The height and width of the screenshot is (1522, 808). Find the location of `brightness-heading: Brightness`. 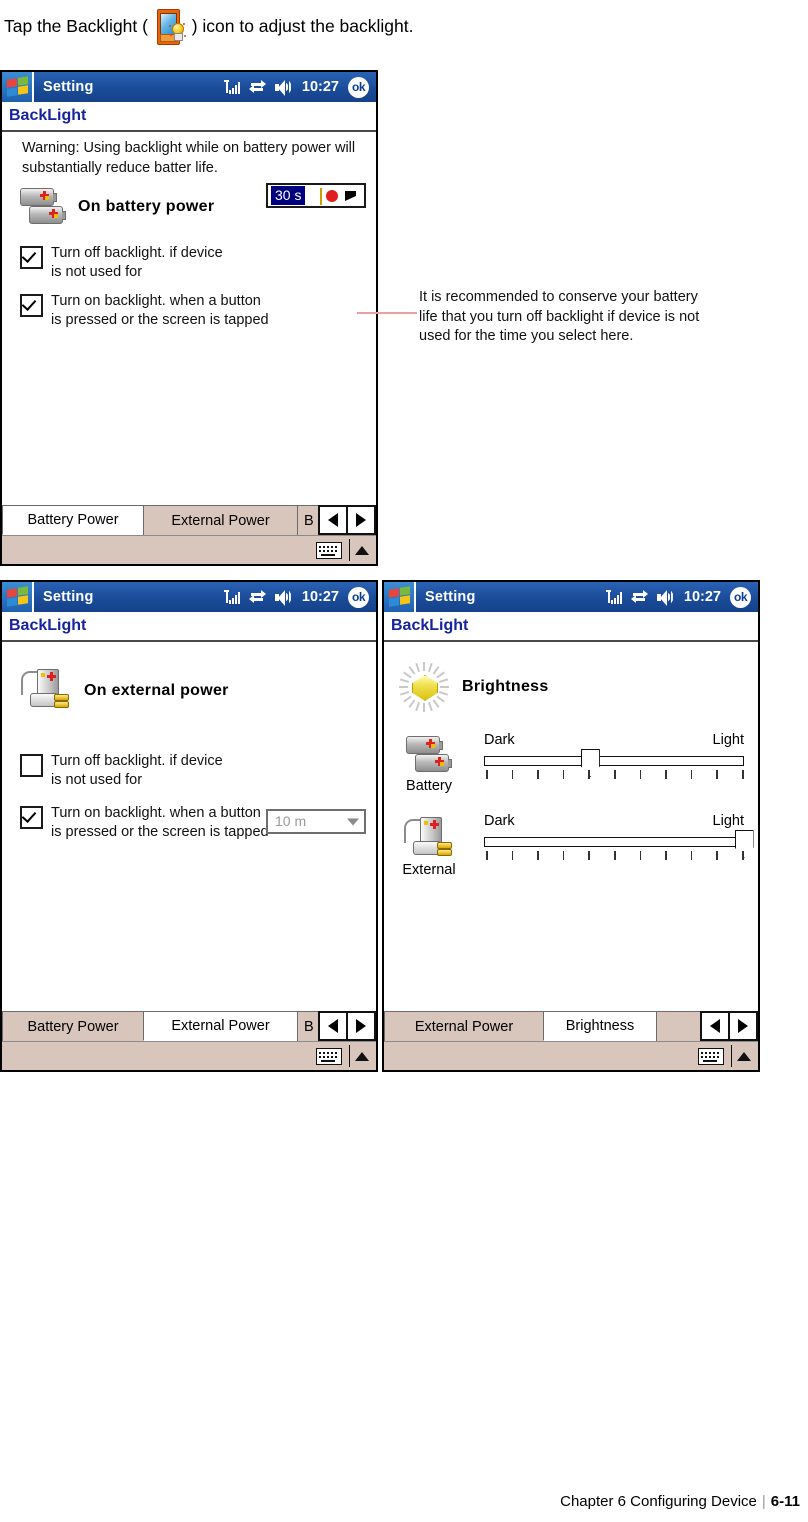

brightness-heading: Brightness is located at coordinates (505, 686).